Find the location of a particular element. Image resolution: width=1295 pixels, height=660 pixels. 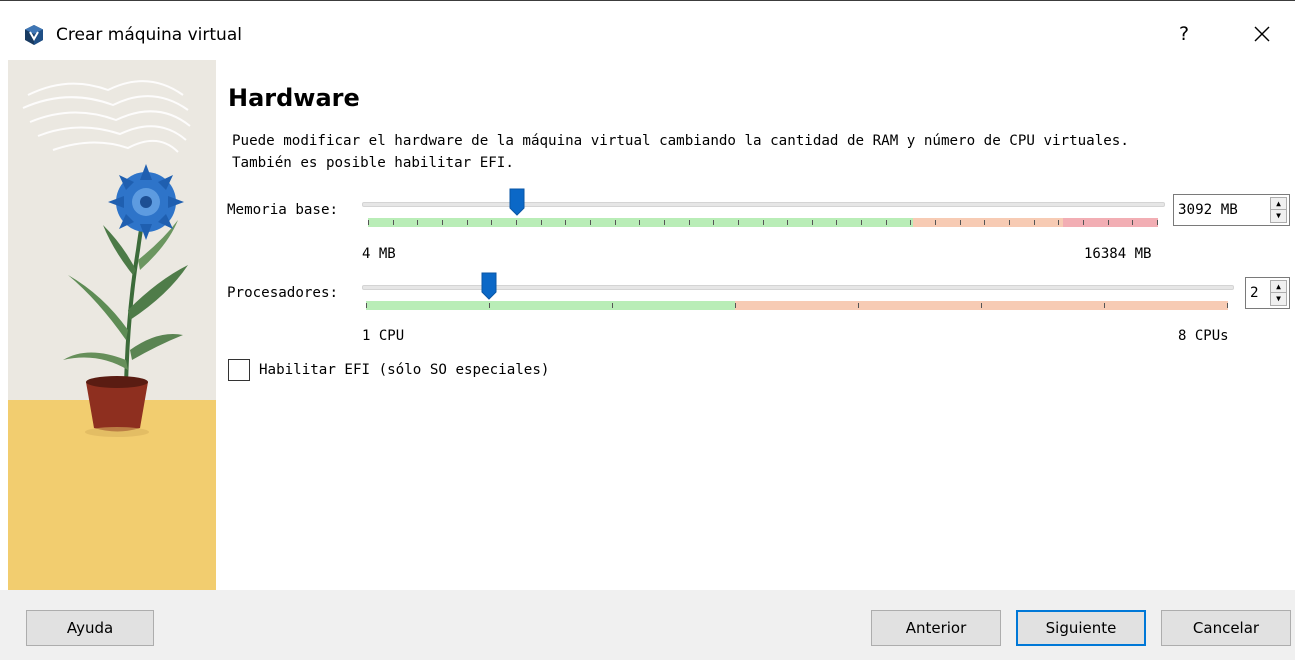

close-icon is located at coordinates (1262, 34).